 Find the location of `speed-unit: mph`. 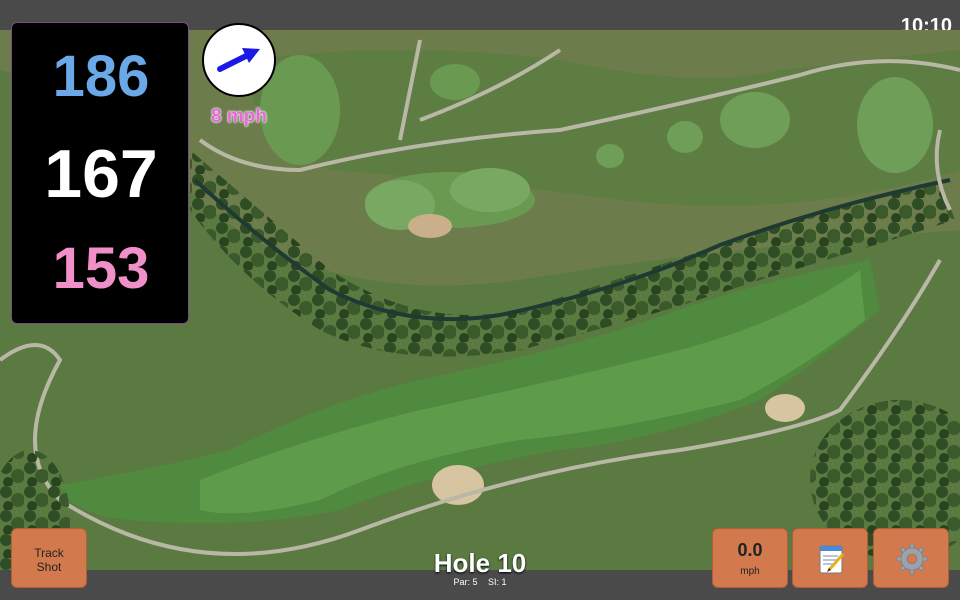

speed-unit: mph is located at coordinates (750, 571).